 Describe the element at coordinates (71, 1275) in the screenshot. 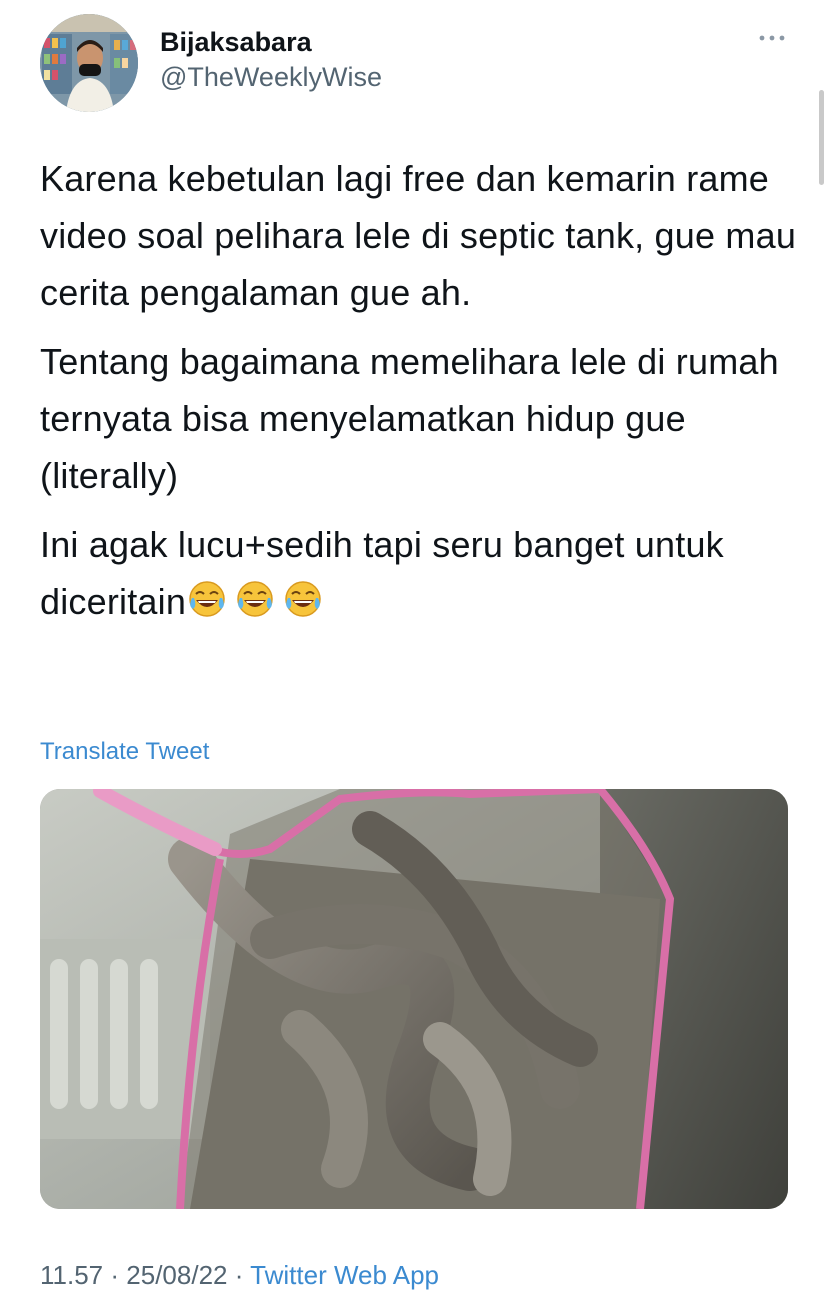

I see `tweet-time: 11.57` at that location.